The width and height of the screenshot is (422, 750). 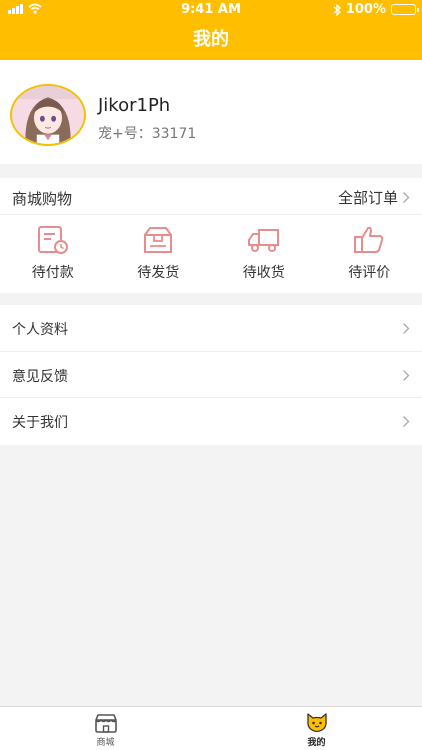 What do you see at coordinates (263, 273) in the screenshot?
I see `order-label: 待收货` at bounding box center [263, 273].